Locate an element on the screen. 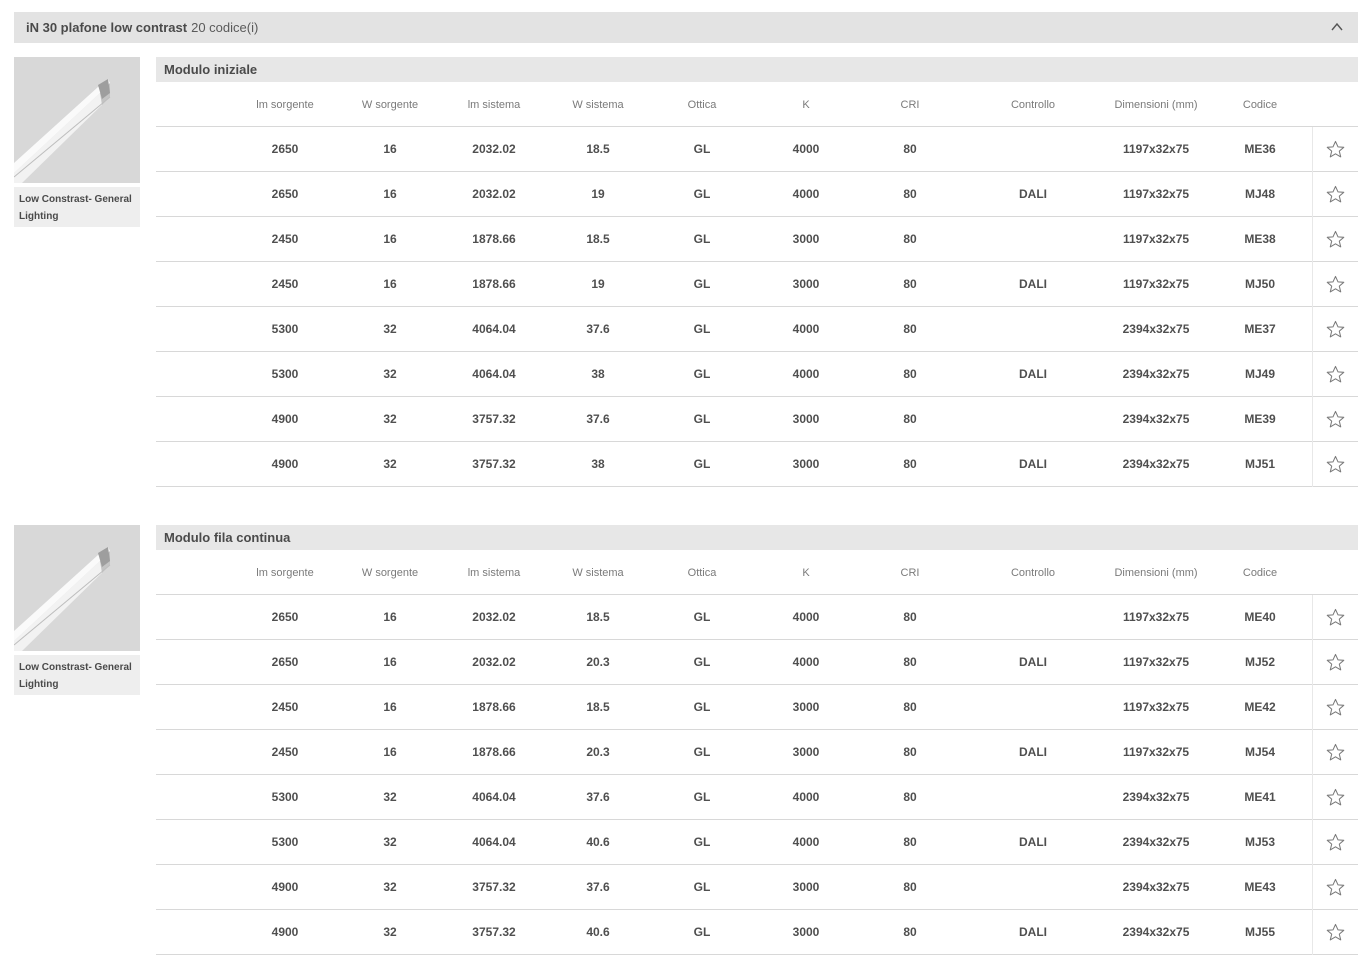 This screenshot has height=966, width=1371. cell-codice: MJ54 is located at coordinates (1260, 752).